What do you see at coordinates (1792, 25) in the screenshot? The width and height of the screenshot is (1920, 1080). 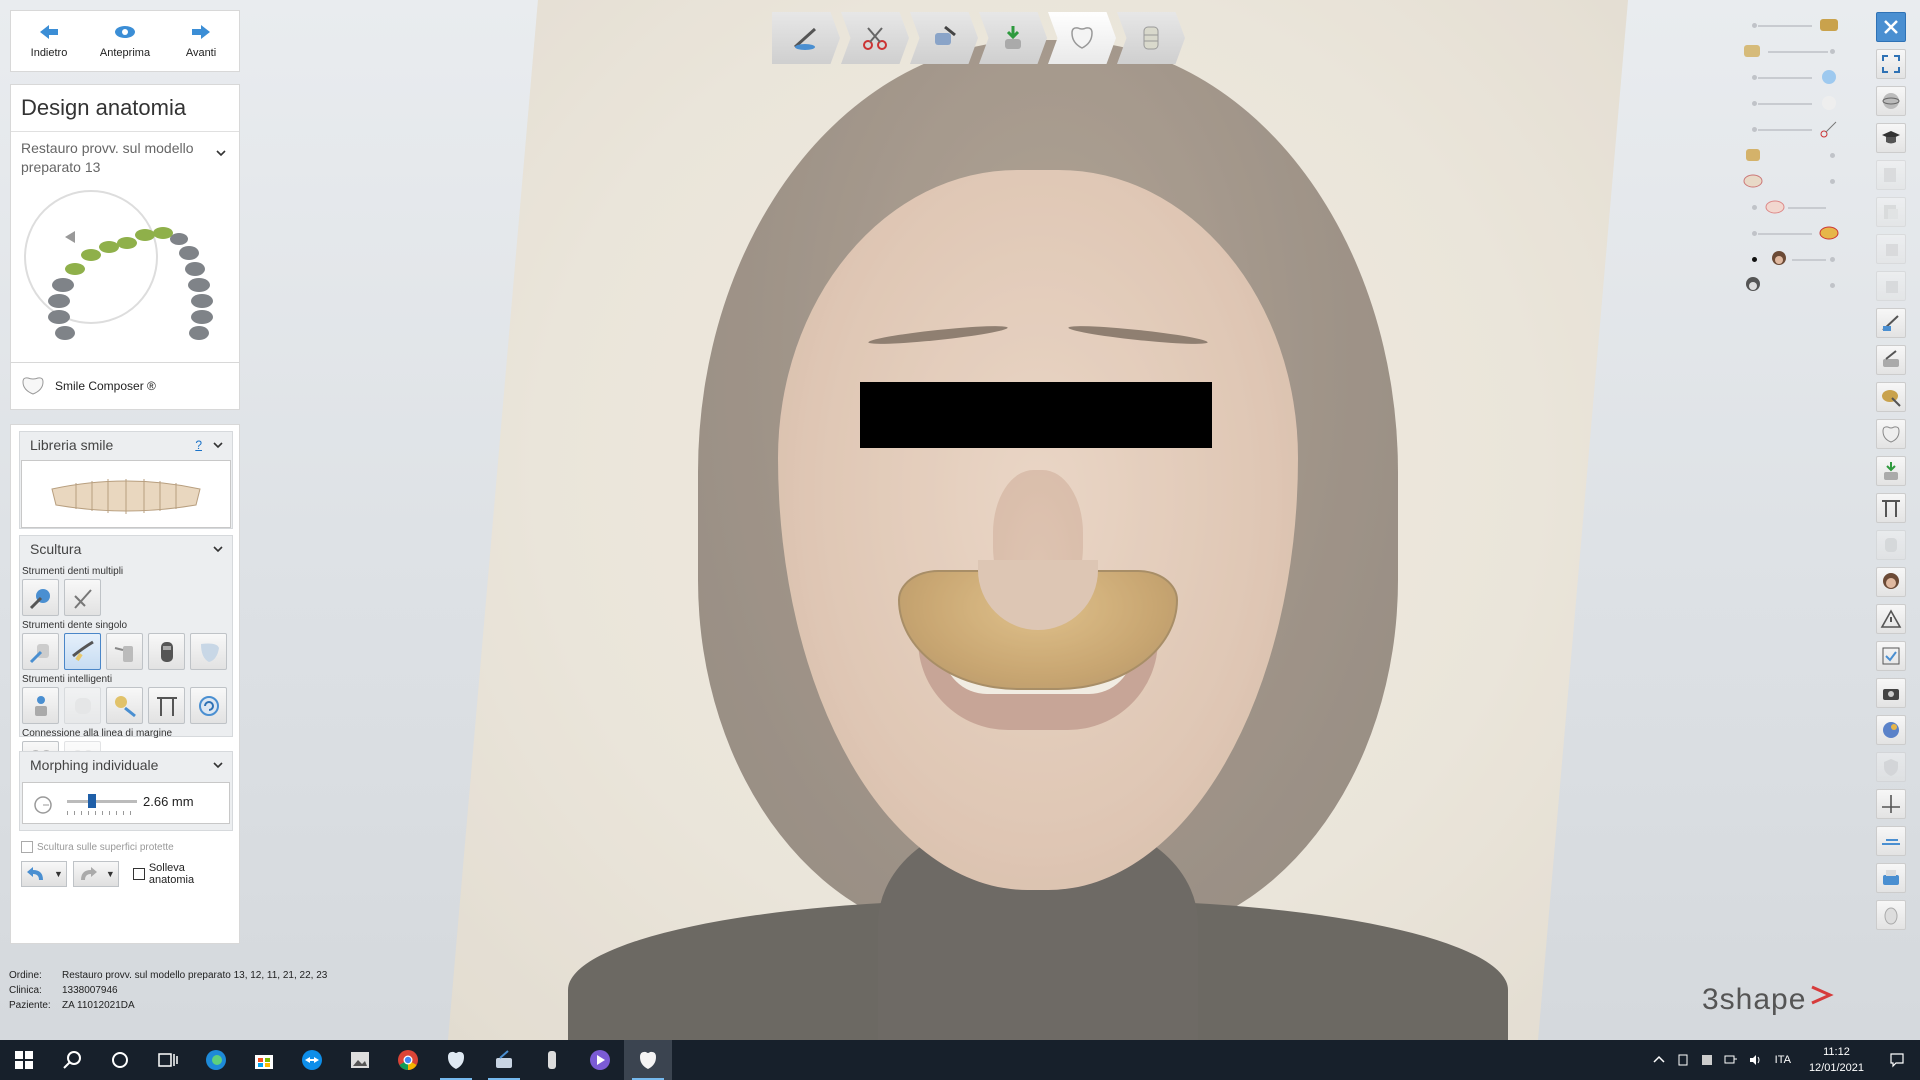 I see `vis-row-antagonist` at bounding box center [1792, 25].